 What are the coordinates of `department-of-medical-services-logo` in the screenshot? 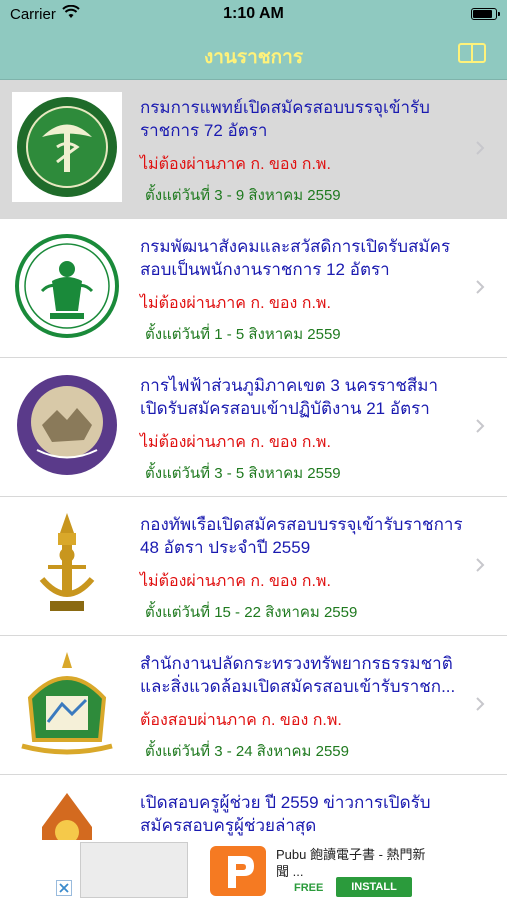 It's located at (67, 147).